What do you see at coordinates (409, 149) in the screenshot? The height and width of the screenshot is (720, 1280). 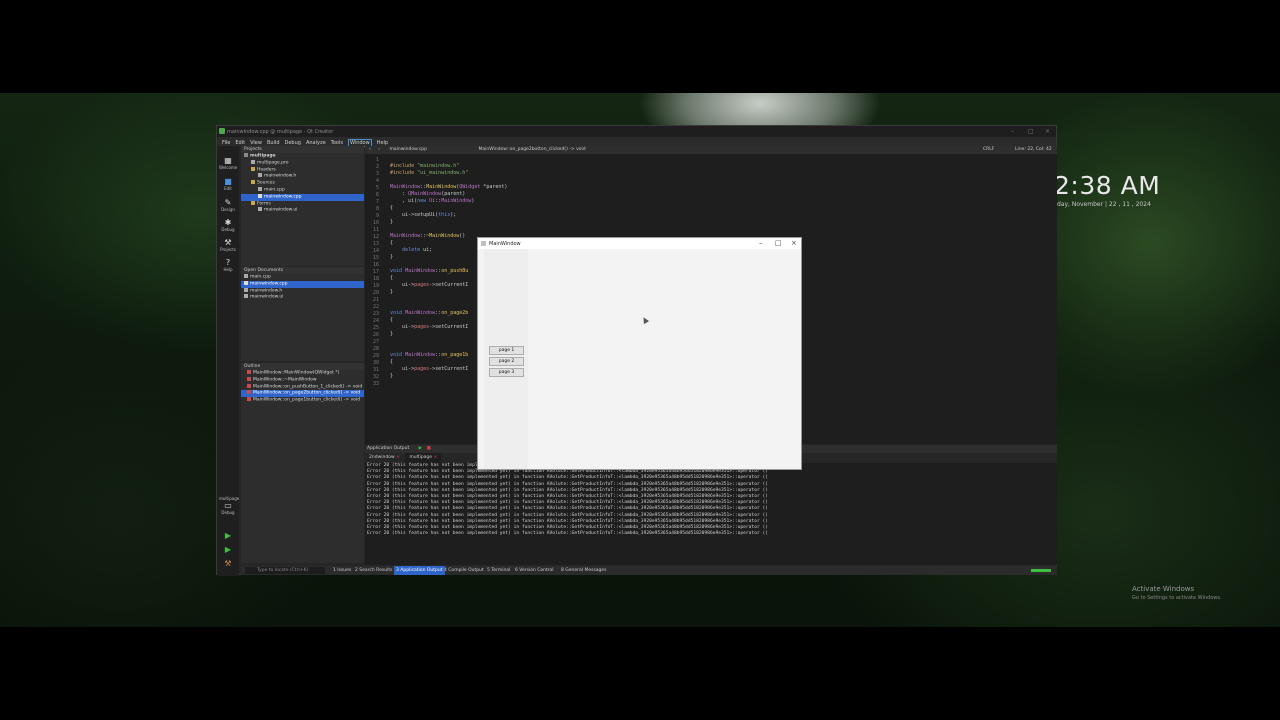 I see `editor-file-selector: mainwindow.cpp` at bounding box center [409, 149].